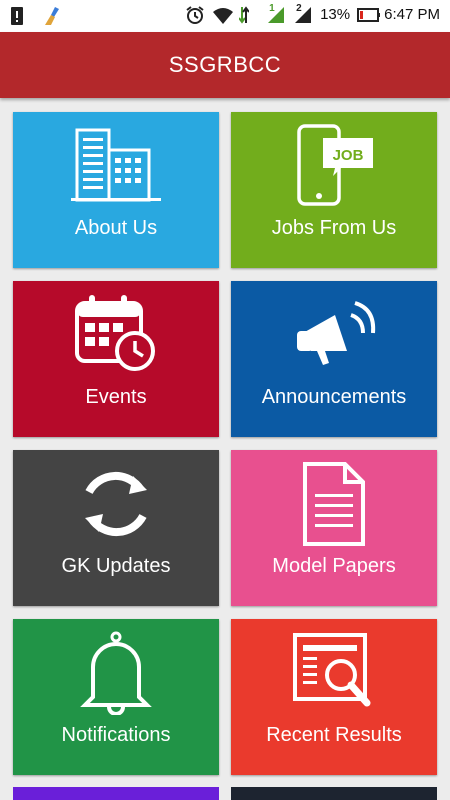 The image size is (450, 800). What do you see at coordinates (116, 674) in the screenshot?
I see `bell-icon` at bounding box center [116, 674].